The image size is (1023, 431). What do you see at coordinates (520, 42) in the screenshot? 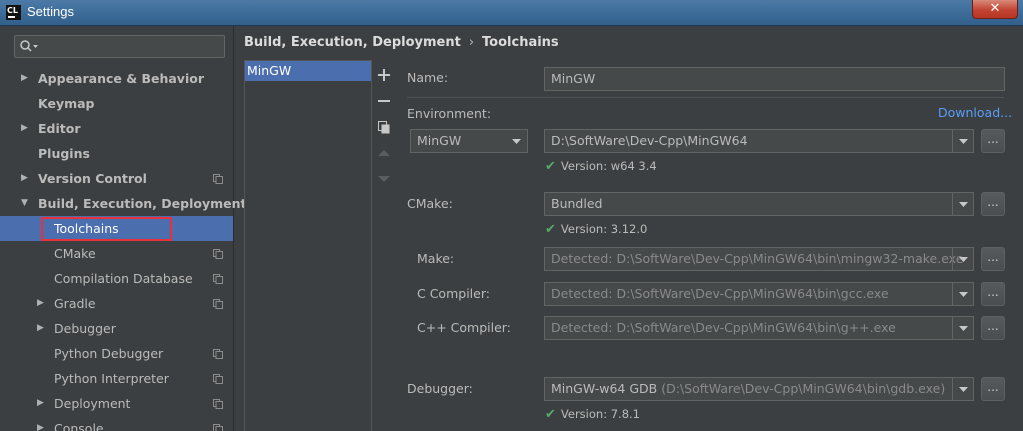
I see `breadcrumb-current: Toolchains` at bounding box center [520, 42].